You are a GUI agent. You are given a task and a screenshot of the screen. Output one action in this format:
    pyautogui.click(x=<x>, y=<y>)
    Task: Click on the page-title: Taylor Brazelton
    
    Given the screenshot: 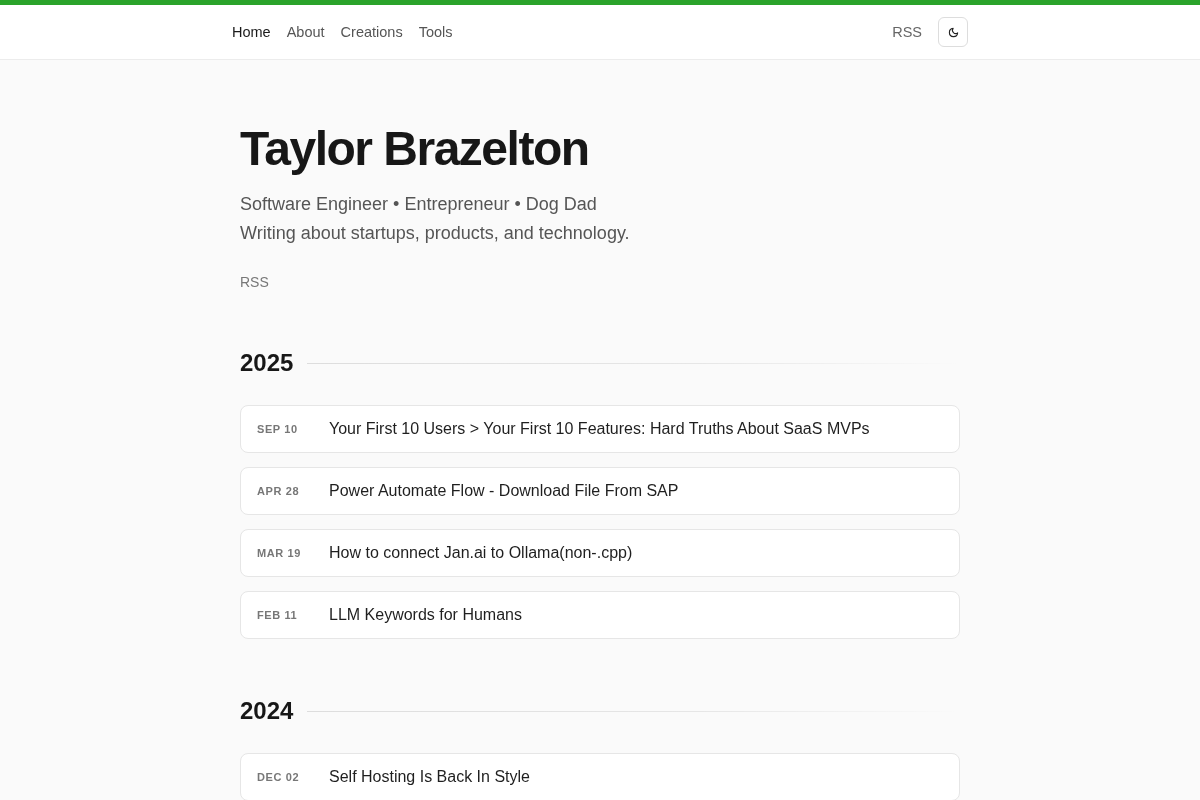 What is the action you would take?
    pyautogui.click(x=414, y=149)
    